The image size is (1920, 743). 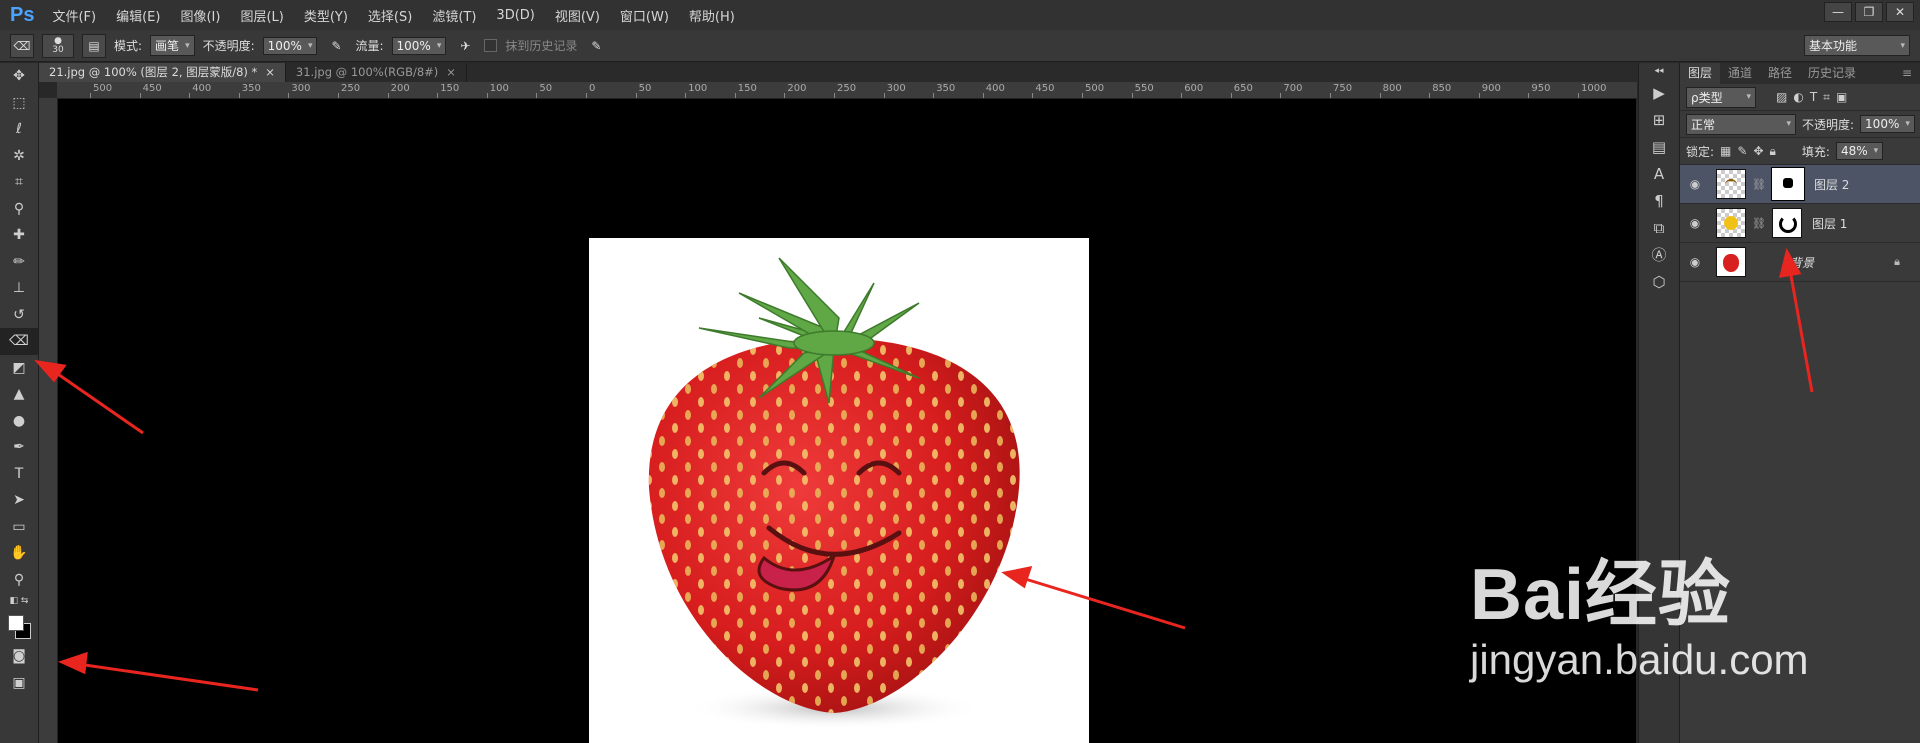 What do you see at coordinates (19, 394) in the screenshot?
I see `blur-tool-icon: ▲` at bounding box center [19, 394].